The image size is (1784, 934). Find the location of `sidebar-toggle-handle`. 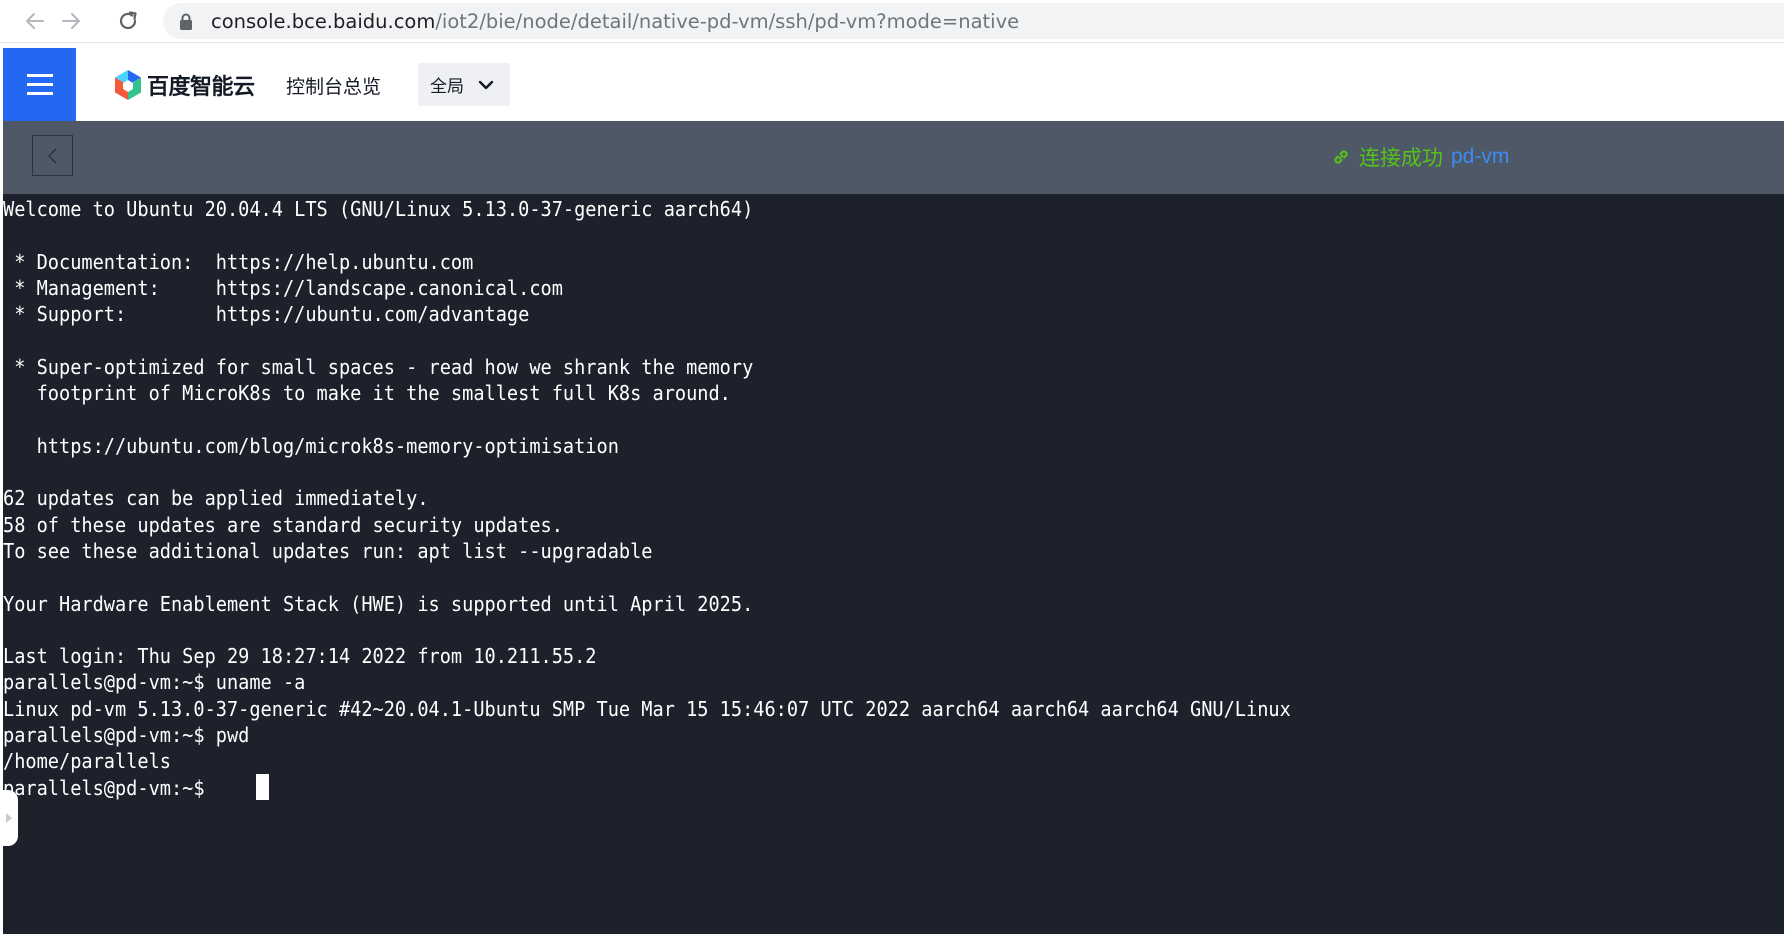

sidebar-toggle-handle is located at coordinates (9, 818).